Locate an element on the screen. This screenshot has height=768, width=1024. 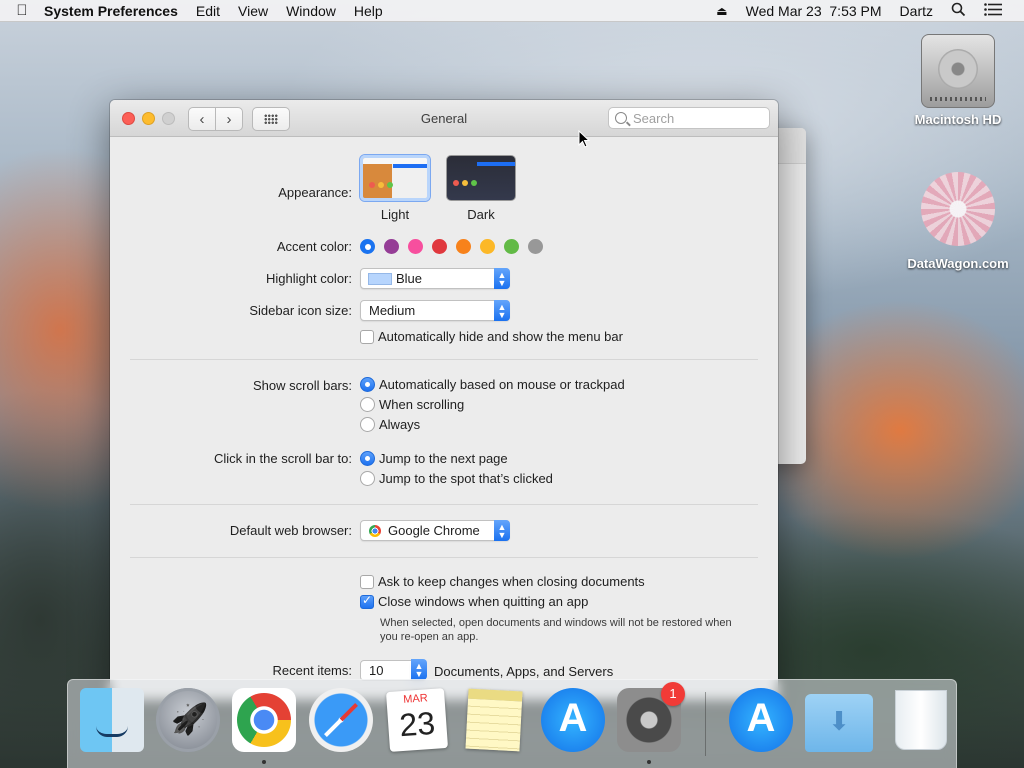
default-browser-popup: Google Chrome ▲ ▼ is located at coordinates (435, 530).